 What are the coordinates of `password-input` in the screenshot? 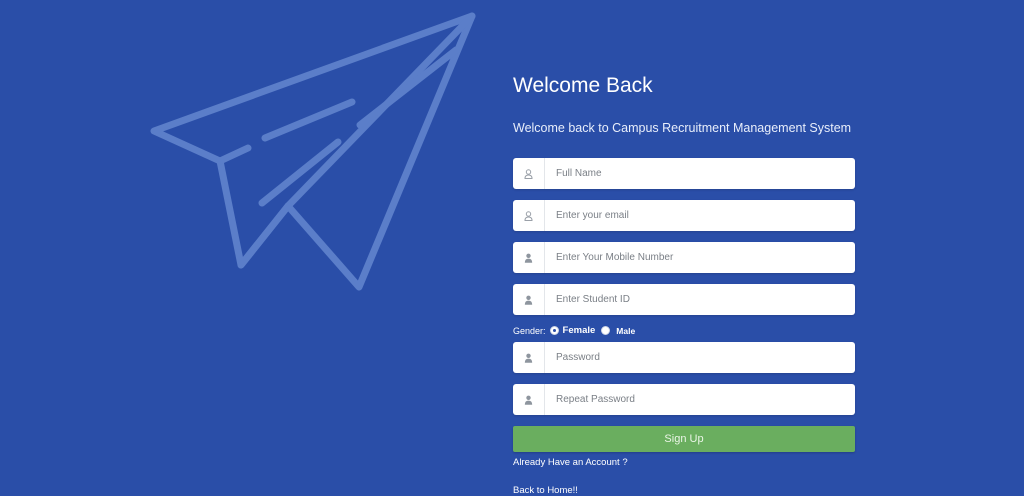 It's located at (700, 357).